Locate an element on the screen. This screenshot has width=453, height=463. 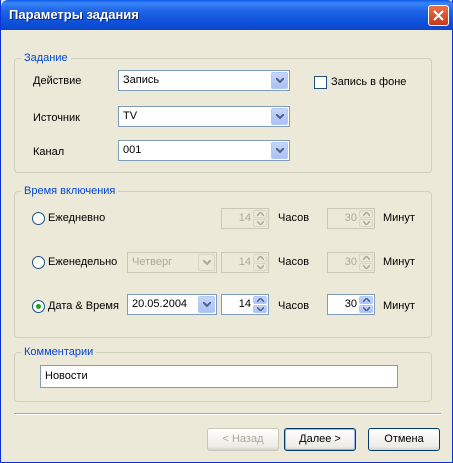
channel-label: Канал is located at coordinates (49, 152).